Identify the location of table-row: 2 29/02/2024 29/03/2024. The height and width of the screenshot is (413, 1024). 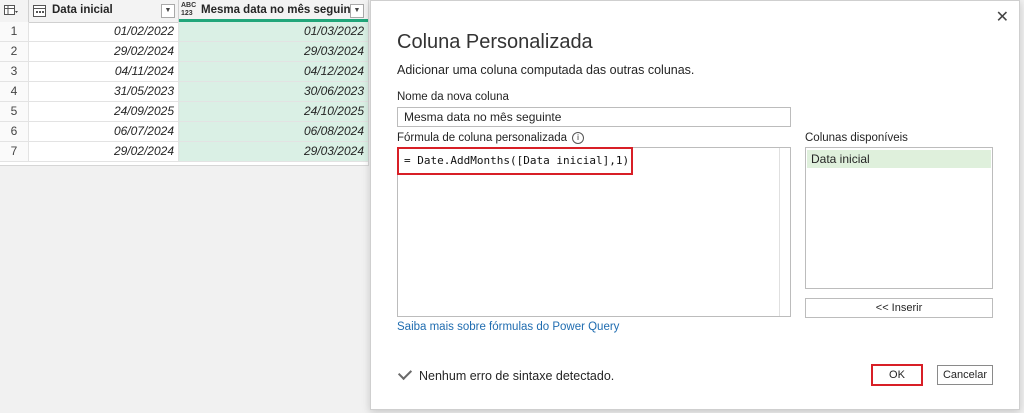
(184, 52).